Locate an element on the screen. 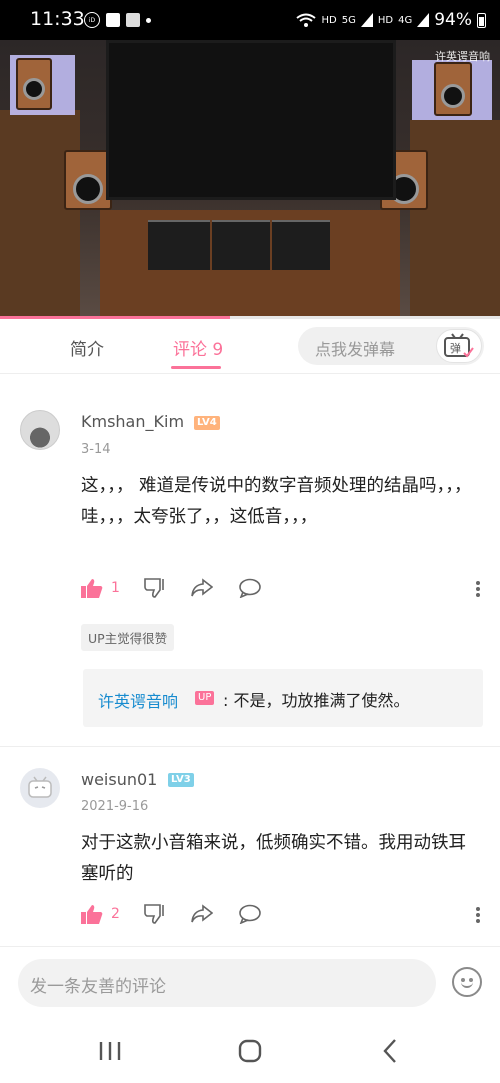  amplifier-right is located at coordinates (301, 245).